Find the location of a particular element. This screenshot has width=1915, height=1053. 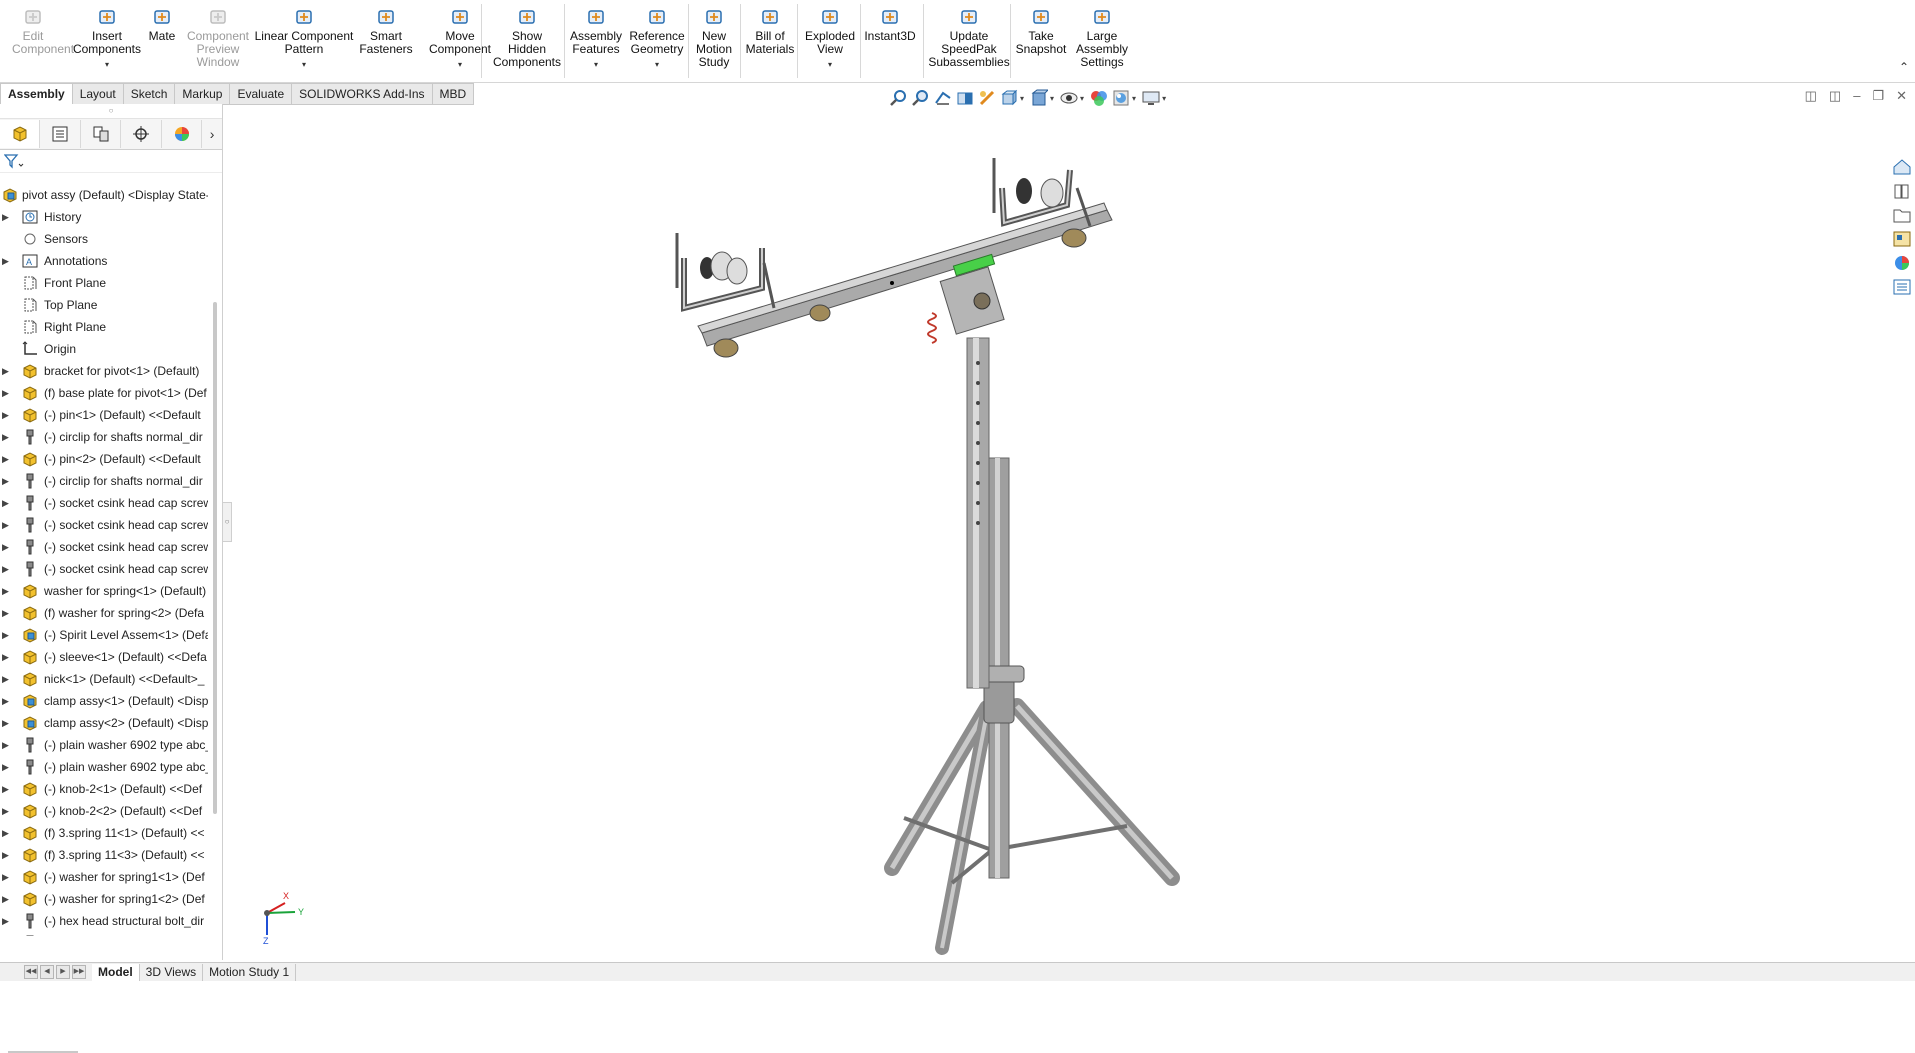

design-library-icon is located at coordinates (1902, 191).